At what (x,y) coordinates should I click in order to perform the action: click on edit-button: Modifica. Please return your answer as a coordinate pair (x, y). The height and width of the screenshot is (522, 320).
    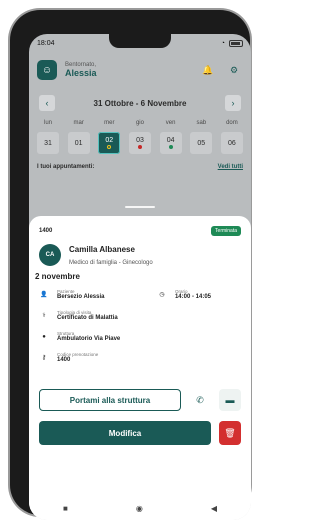
    Looking at the image, I should click on (125, 433).